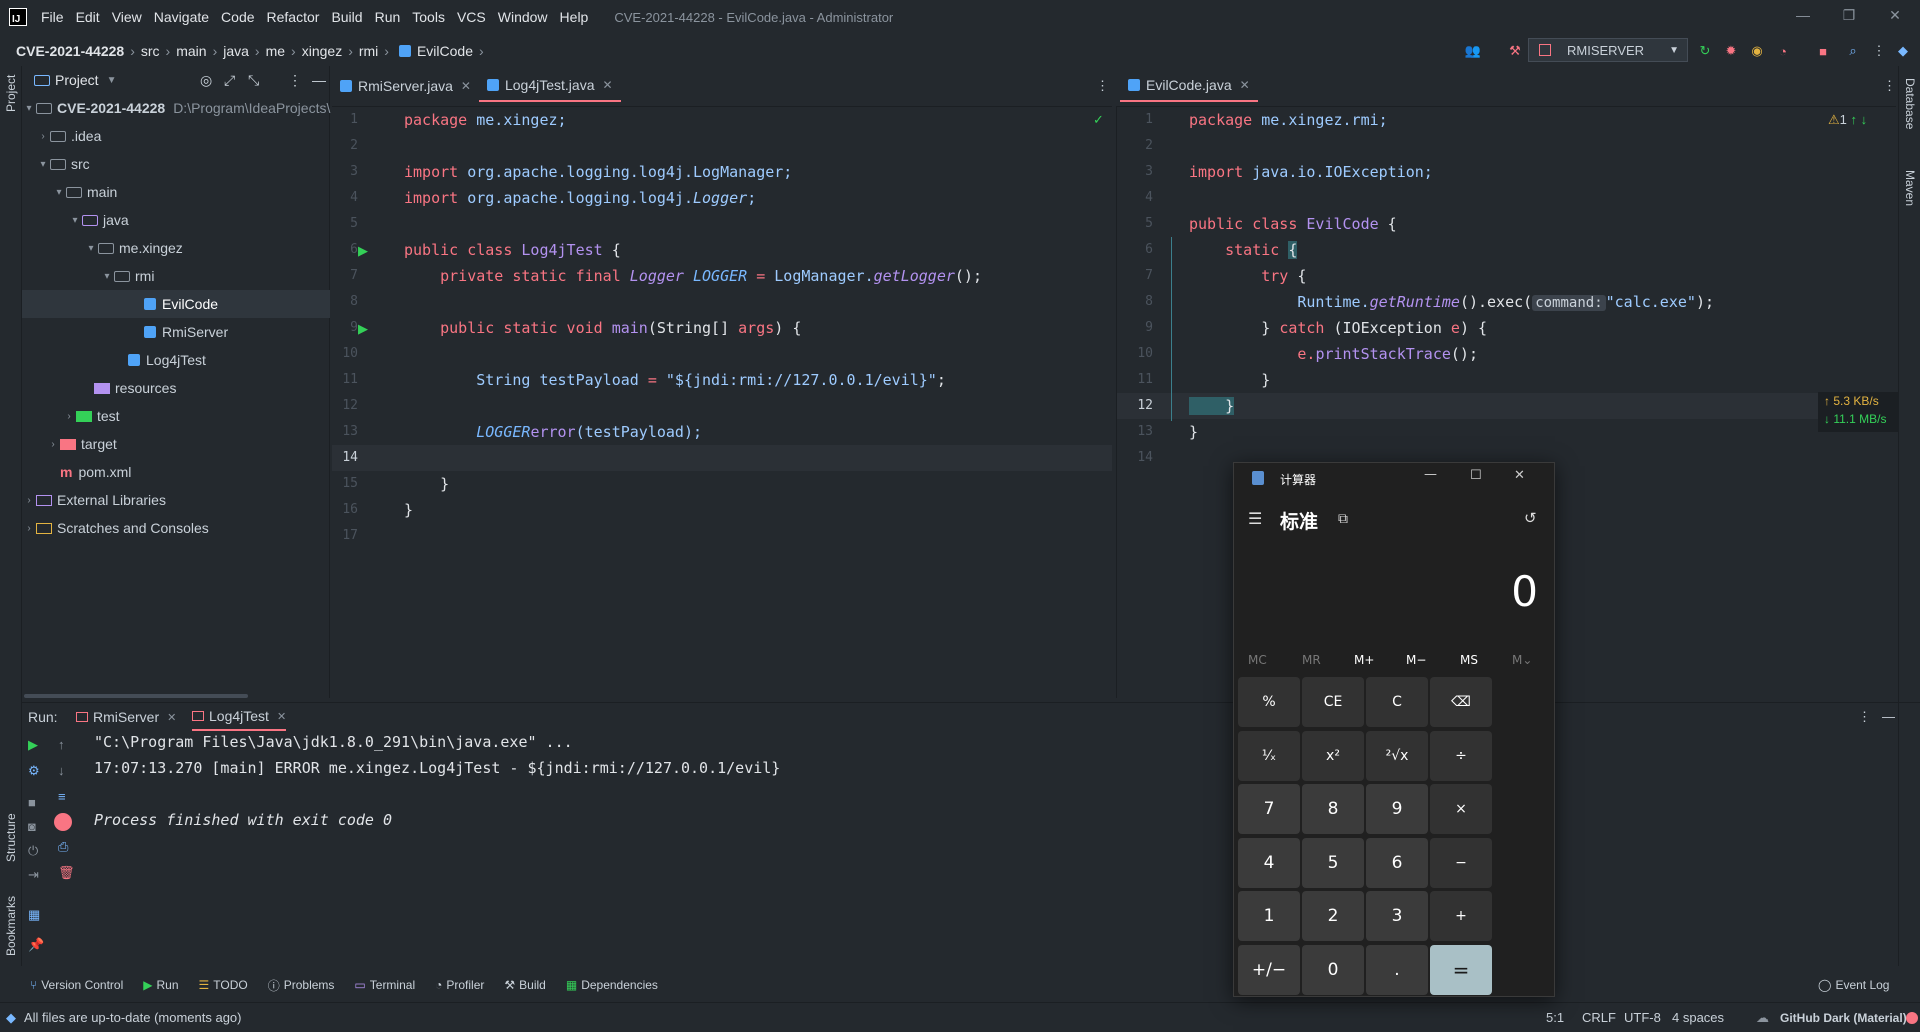 This screenshot has height=1032, width=1920. What do you see at coordinates (34, 771) in the screenshot?
I see `settings-icon: ⚙` at bounding box center [34, 771].